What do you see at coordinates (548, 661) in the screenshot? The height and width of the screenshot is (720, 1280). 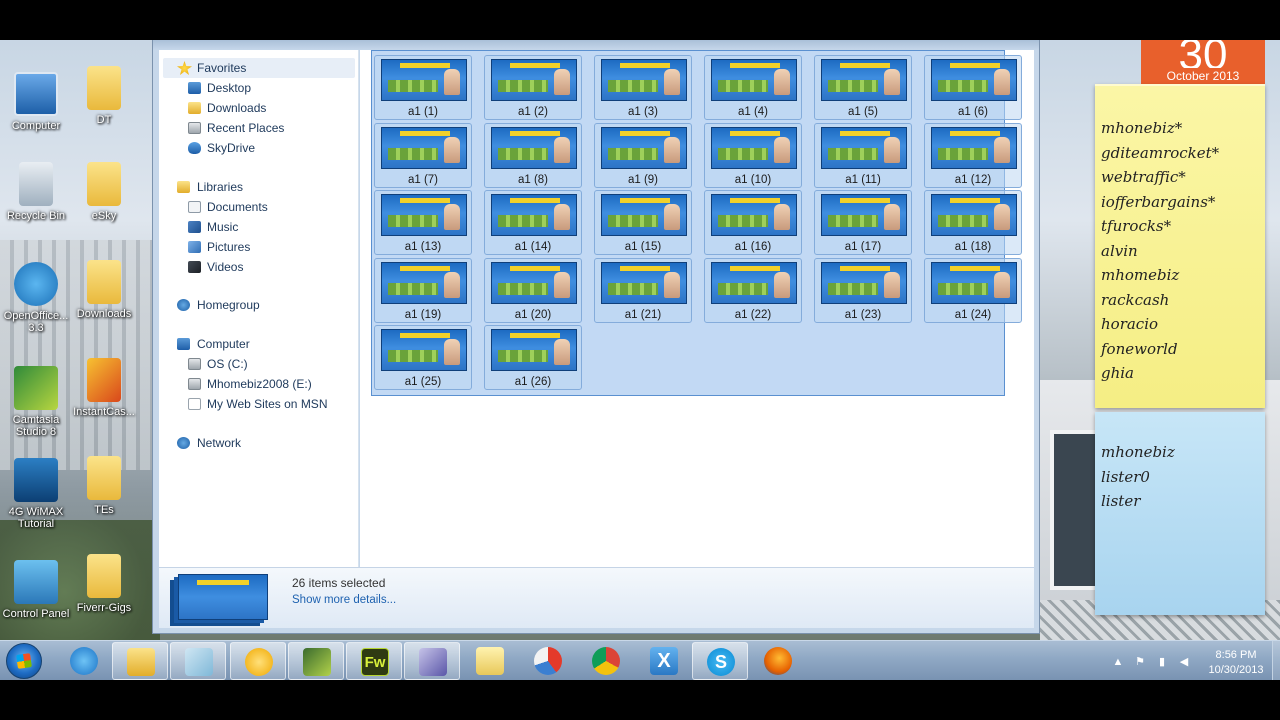 I see `taskbar-filezilla` at bounding box center [548, 661].